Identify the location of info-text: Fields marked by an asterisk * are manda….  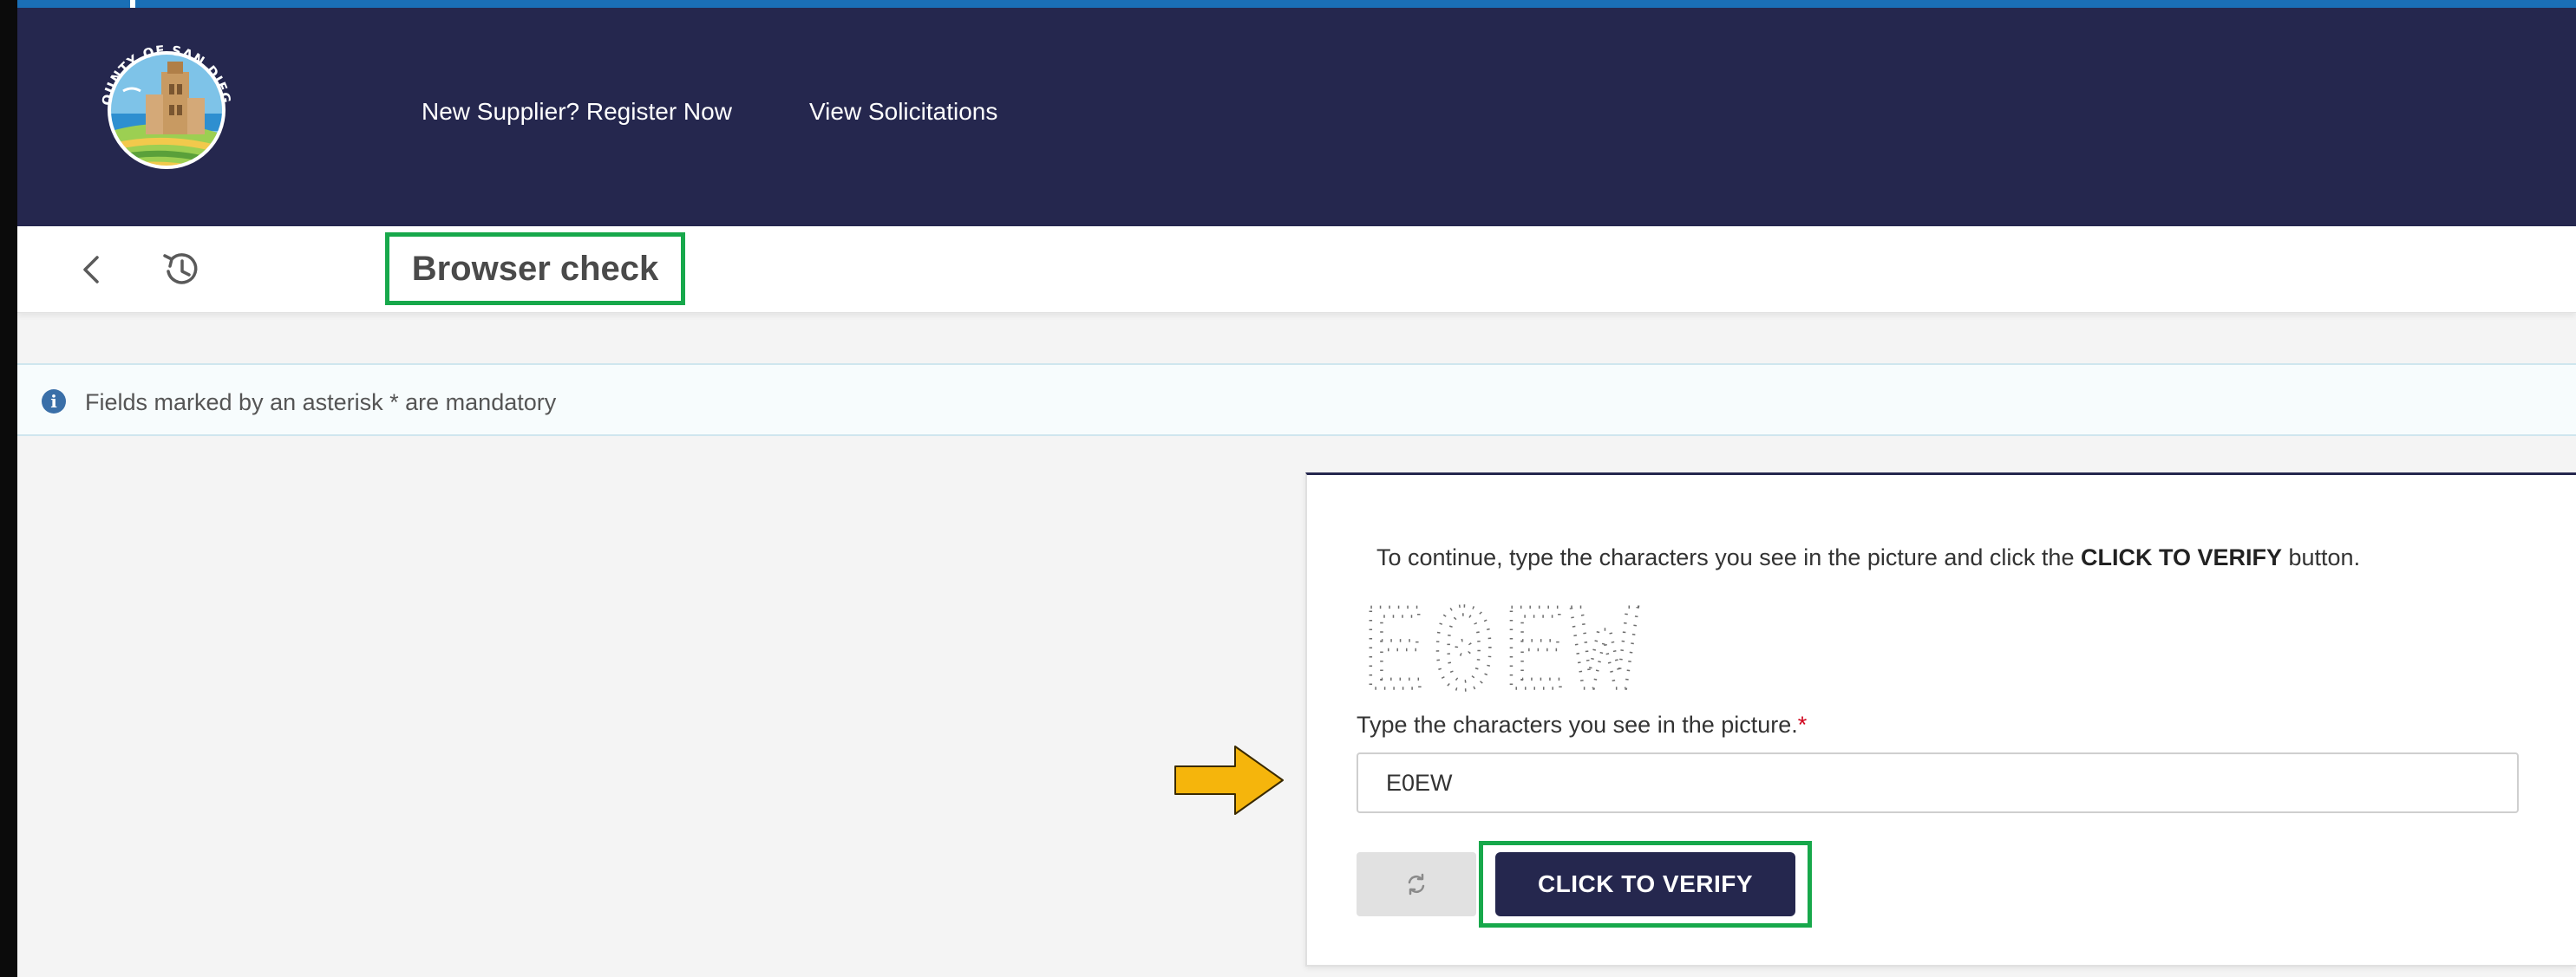
(321, 402).